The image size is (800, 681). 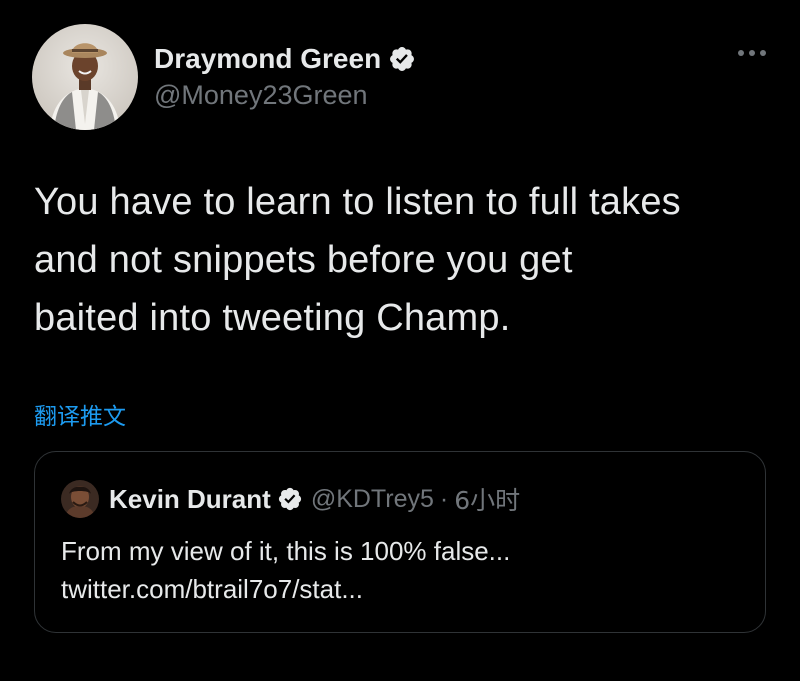 What do you see at coordinates (752, 53) in the screenshot?
I see `more-options-icon` at bounding box center [752, 53].